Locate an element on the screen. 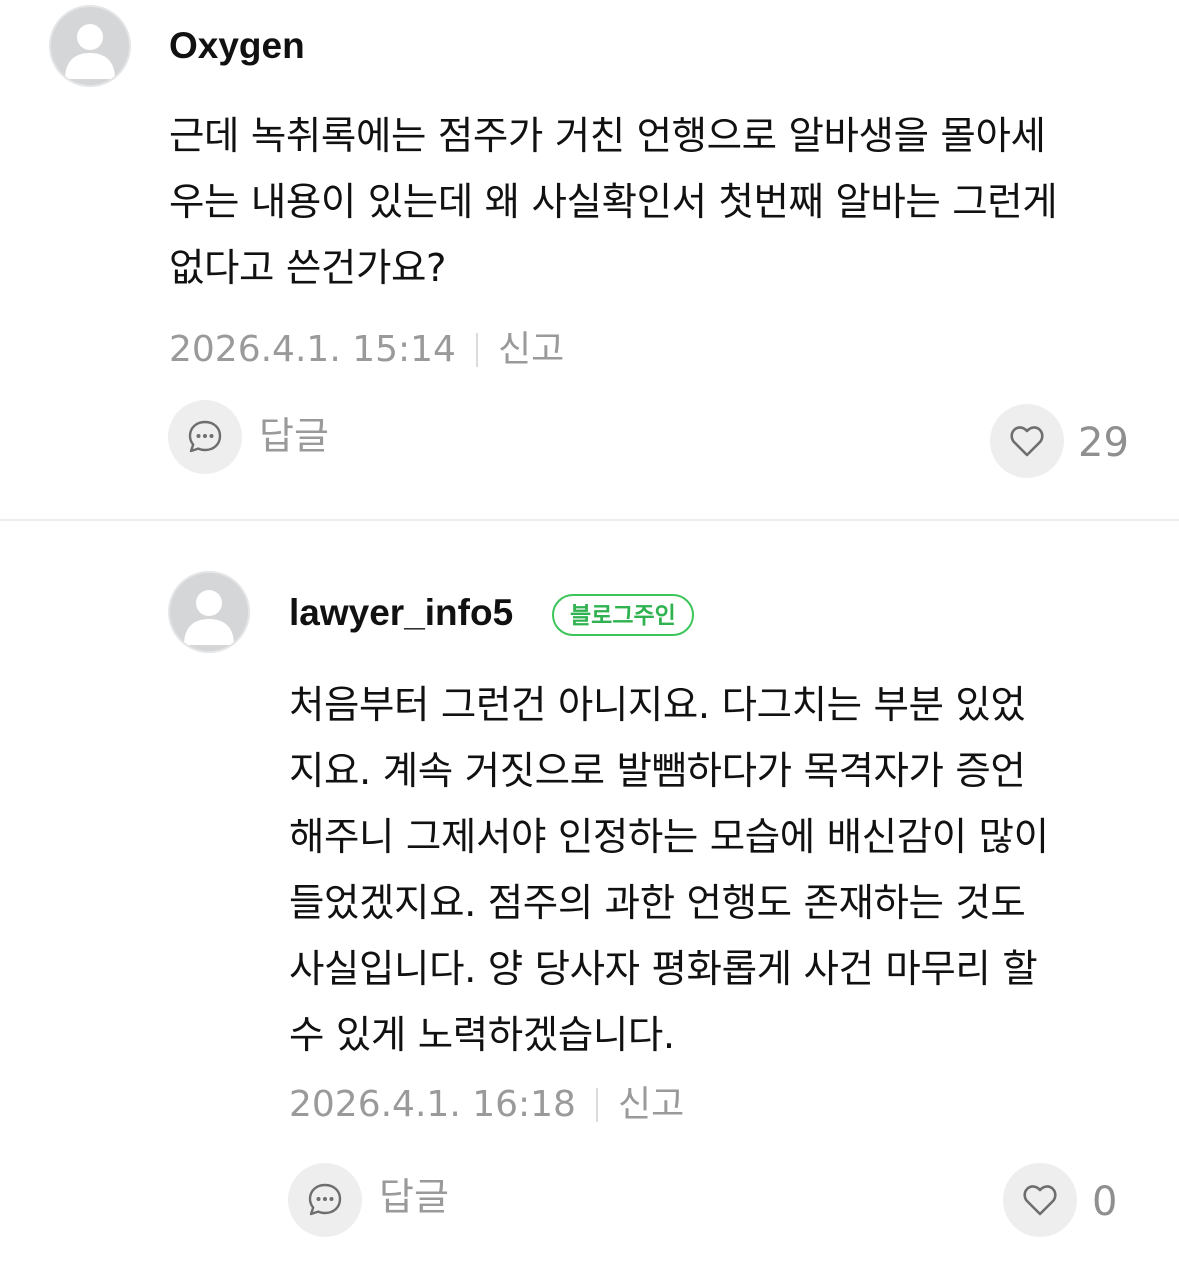  blog-owner-badge: 블로그주인 is located at coordinates (623, 615).